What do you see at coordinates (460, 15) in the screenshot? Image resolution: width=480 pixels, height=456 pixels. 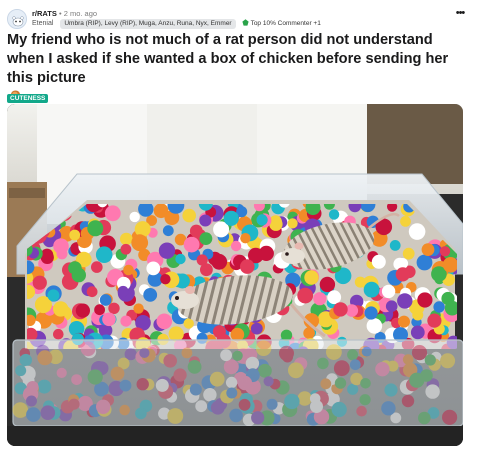 I see `more-options-icon: •••` at bounding box center [460, 15].